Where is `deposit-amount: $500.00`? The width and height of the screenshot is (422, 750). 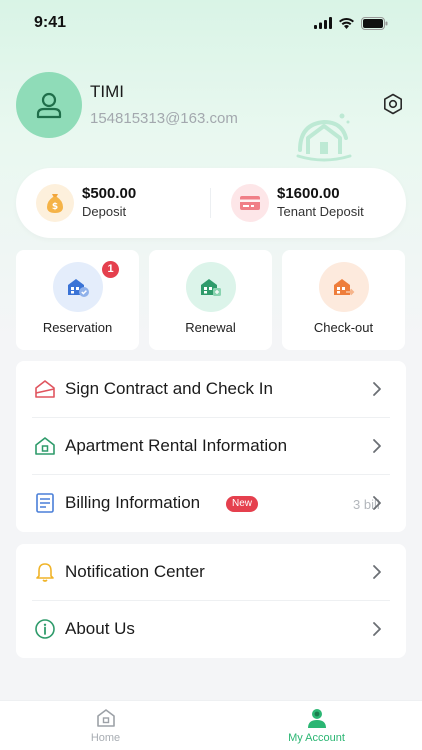 deposit-amount: $500.00 is located at coordinates (109, 193).